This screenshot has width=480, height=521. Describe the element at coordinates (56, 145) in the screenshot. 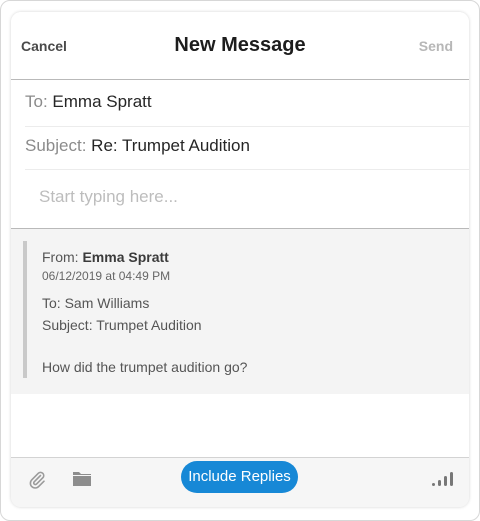

I see `subject-label: Subject:` at that location.